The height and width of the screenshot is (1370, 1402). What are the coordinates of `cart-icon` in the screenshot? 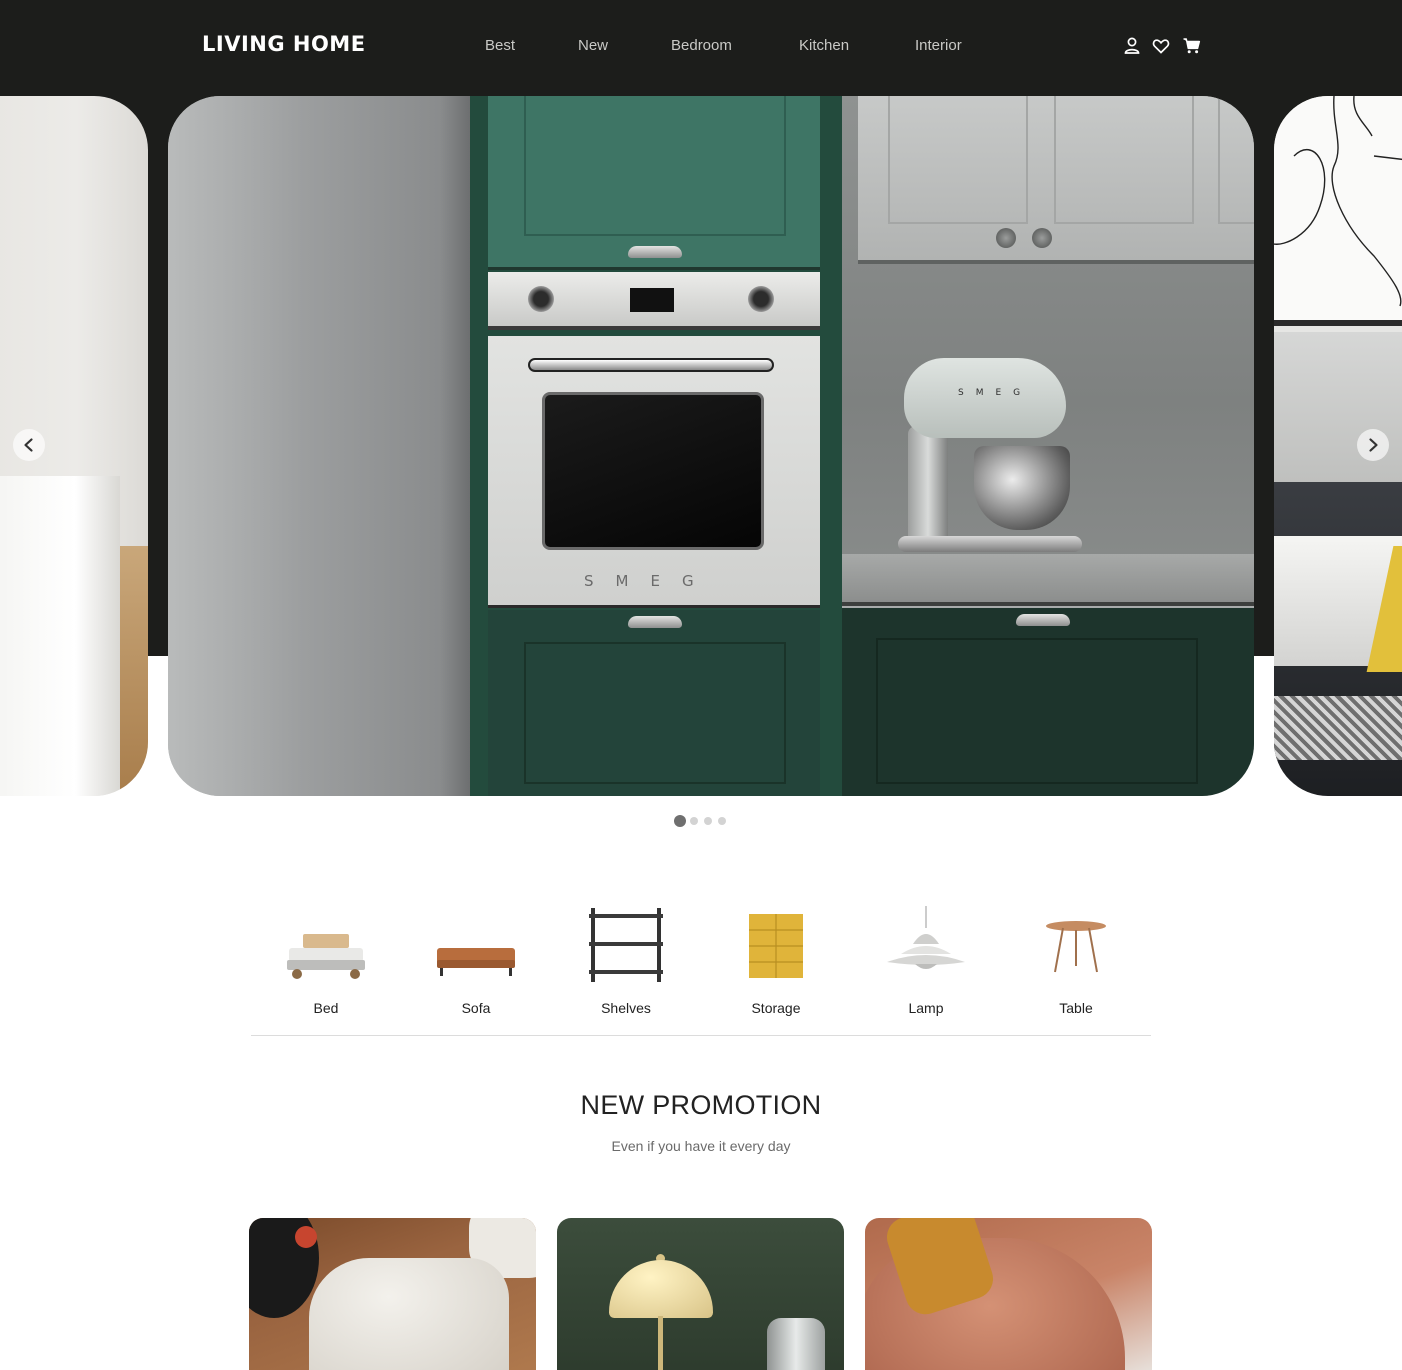 It's located at (1192, 46).